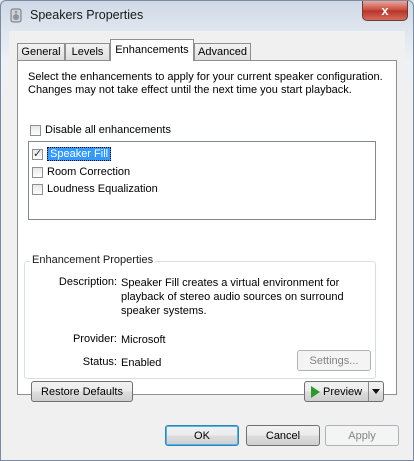 The image size is (414, 461). I want to click on preview-button: Preview, so click(344, 391).